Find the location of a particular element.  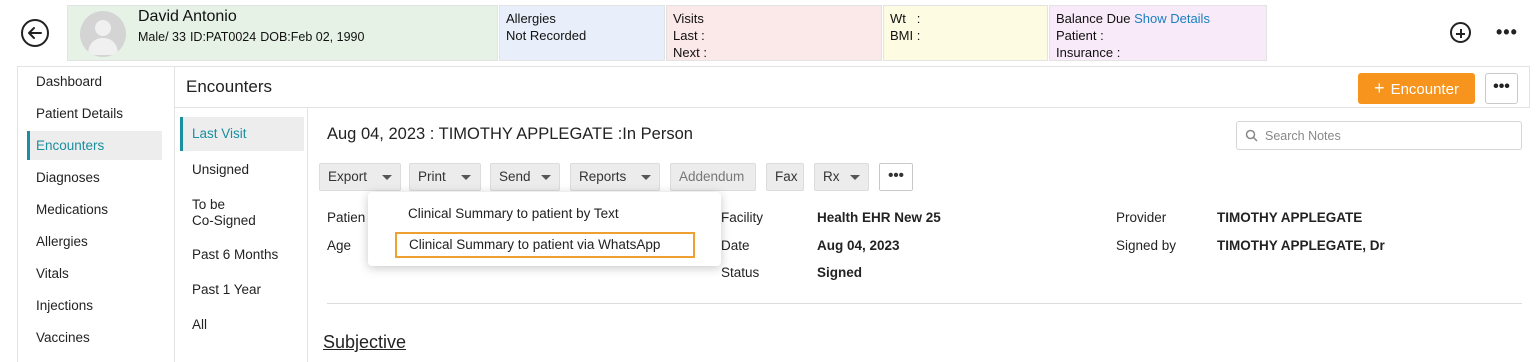

visits-next: Next : is located at coordinates (690, 52).